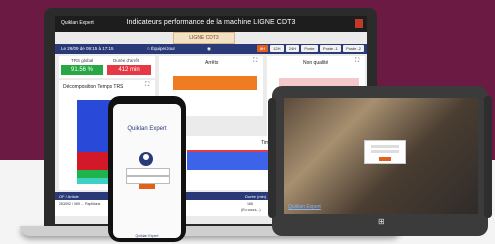 The image size is (495, 244). Describe the element at coordinates (147, 129) in the screenshot. I see `phone-logo: Quiklan Expert` at that location.